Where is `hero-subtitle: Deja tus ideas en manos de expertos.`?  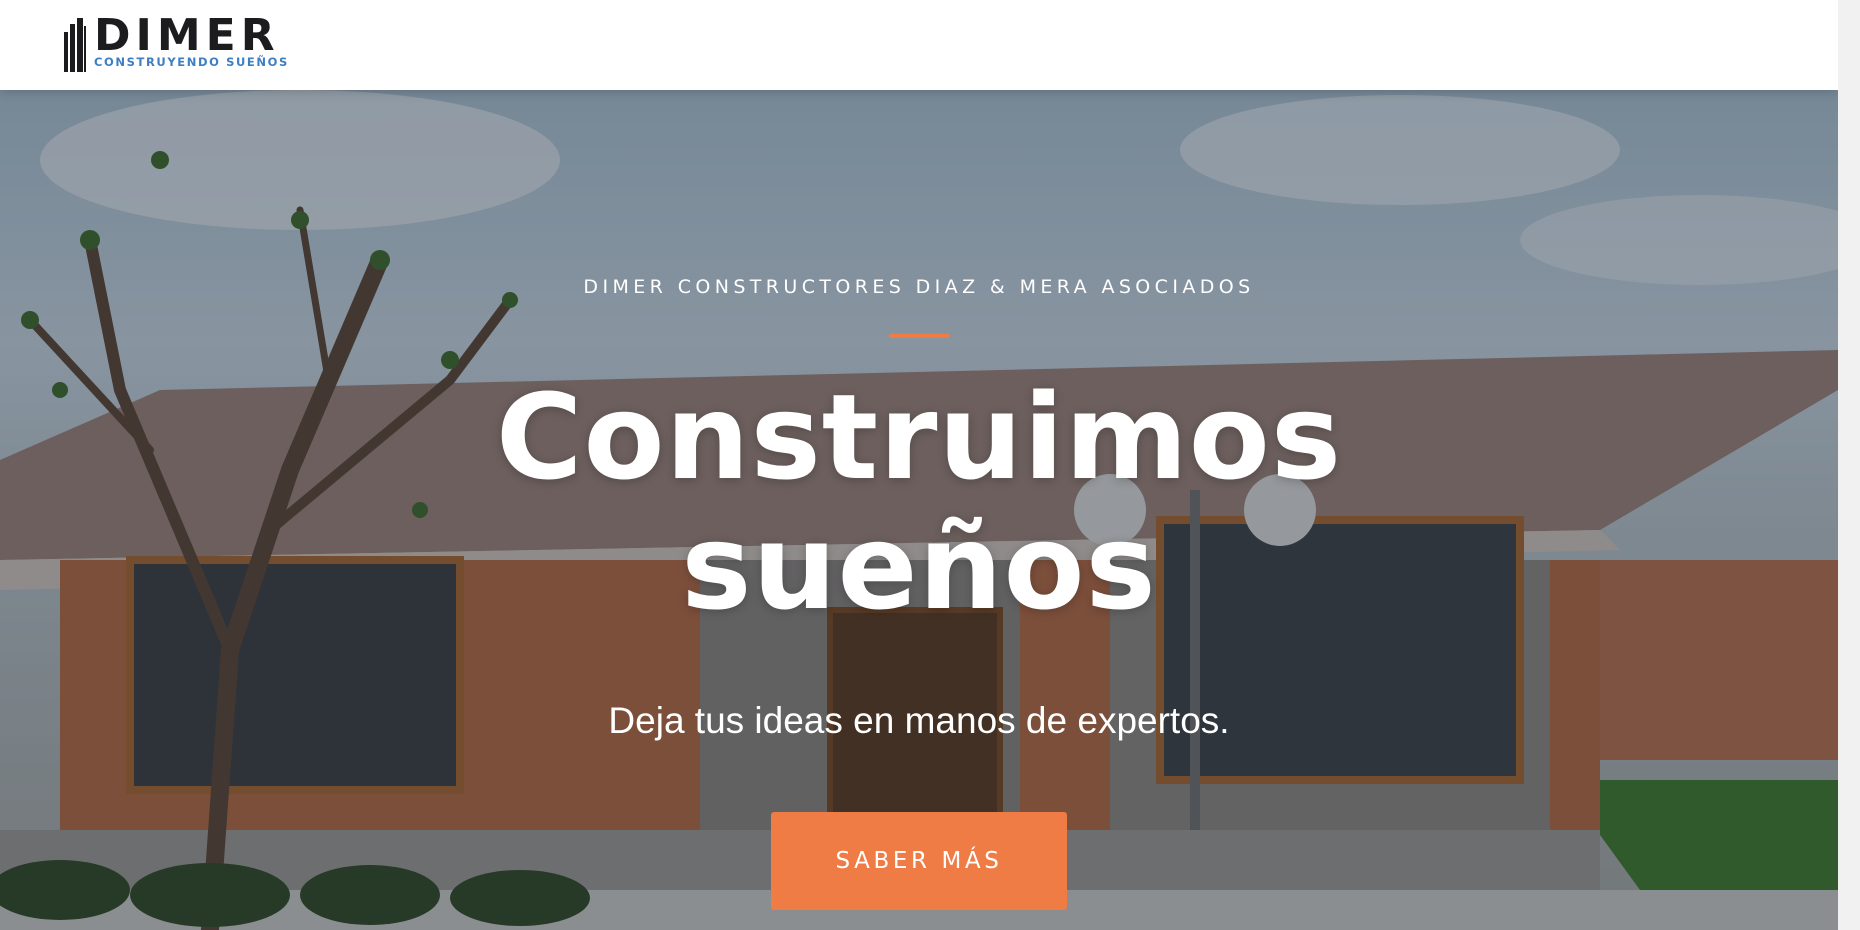
hero-subtitle: Deja tus ideas en manos de expertos. is located at coordinates (919, 720).